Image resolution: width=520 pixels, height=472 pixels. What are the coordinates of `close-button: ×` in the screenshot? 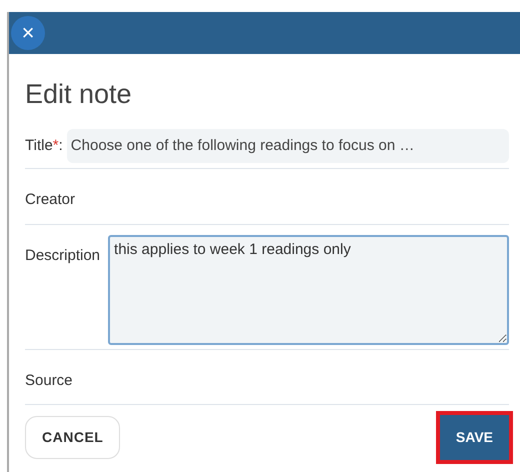 It's located at (28, 33).